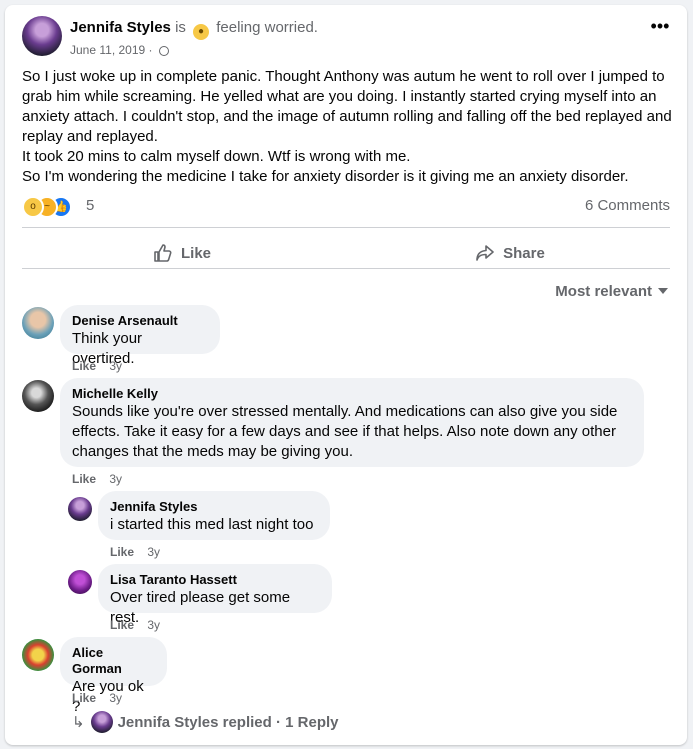 This screenshot has height=749, width=693. I want to click on share-arrow-icon, so click(485, 253).